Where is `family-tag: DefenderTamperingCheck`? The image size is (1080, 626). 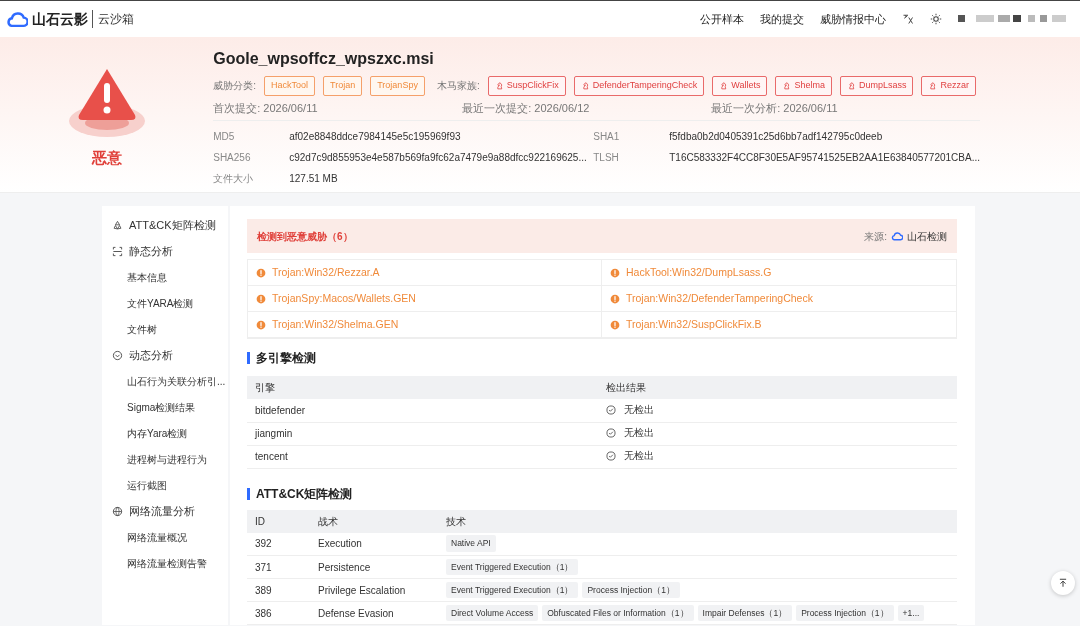 family-tag: DefenderTamperingCheck is located at coordinates (639, 86).